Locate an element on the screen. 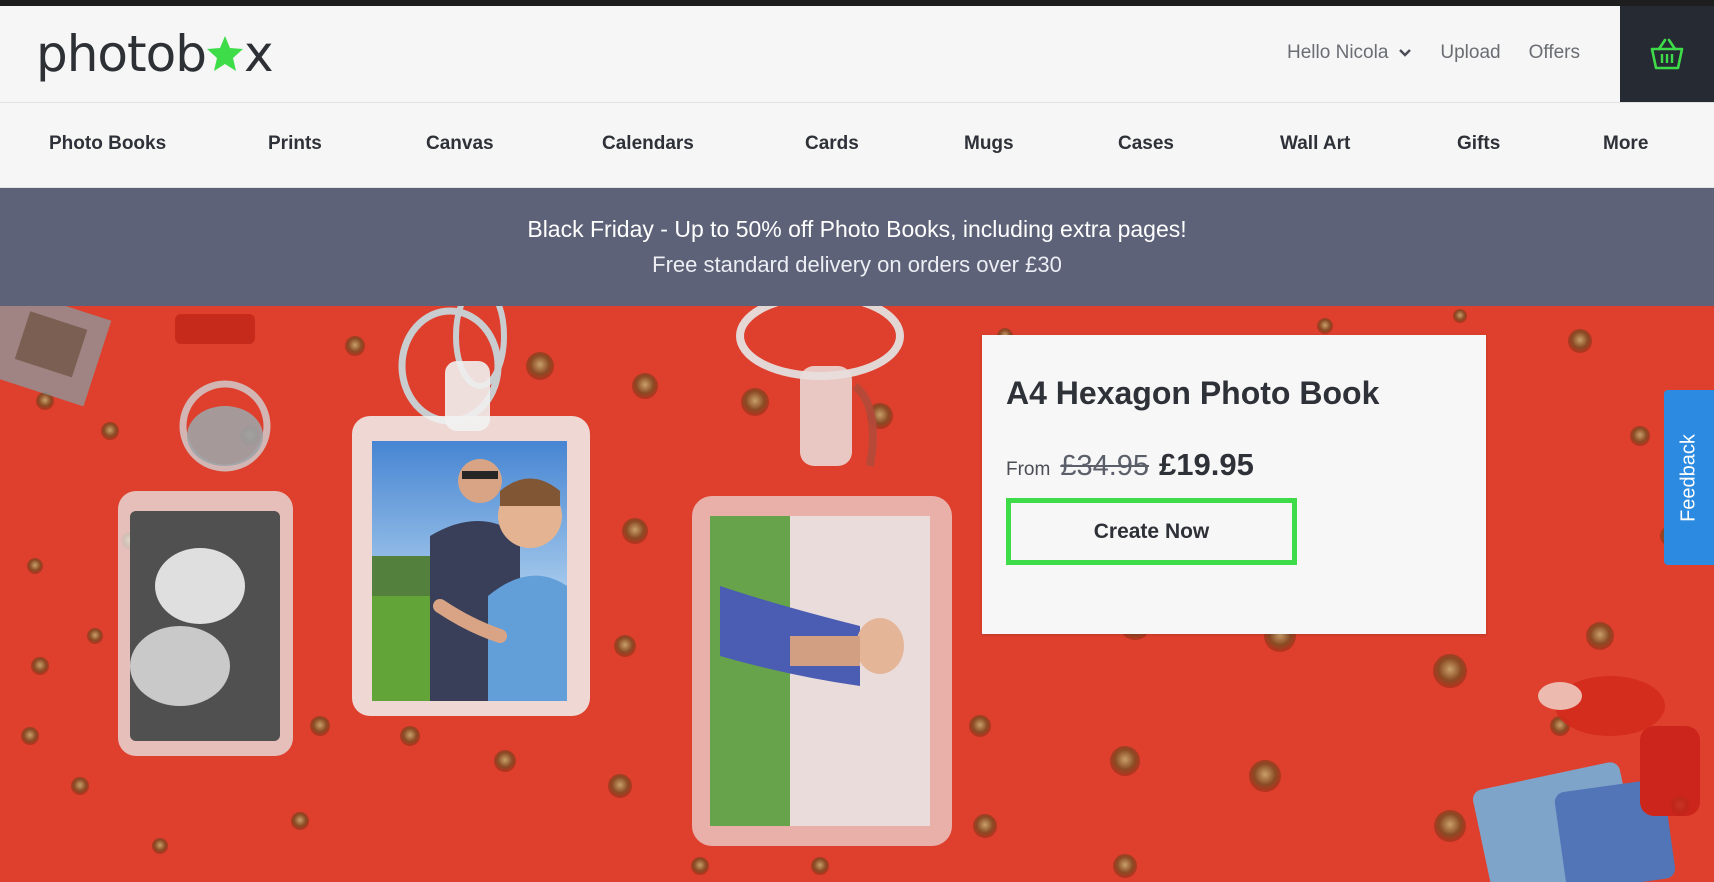  offers-link: Offers is located at coordinates (1554, 53).